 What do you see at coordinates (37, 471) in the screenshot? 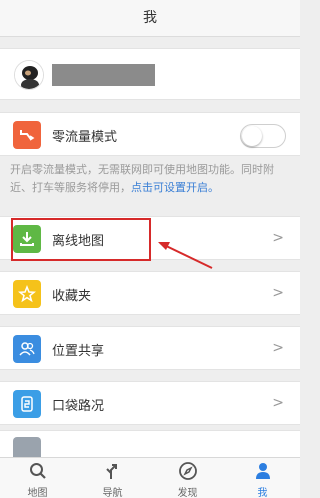
I see `search-icon` at bounding box center [37, 471].